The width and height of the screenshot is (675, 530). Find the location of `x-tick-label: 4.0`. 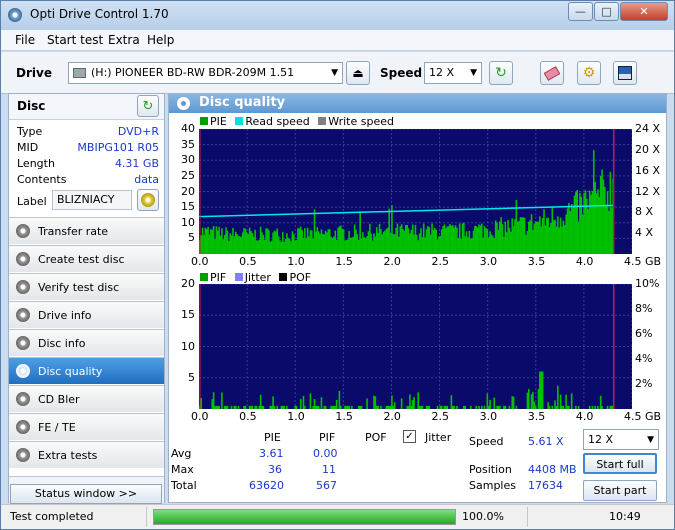

x-tick-label: 4.0 is located at coordinates (584, 261).